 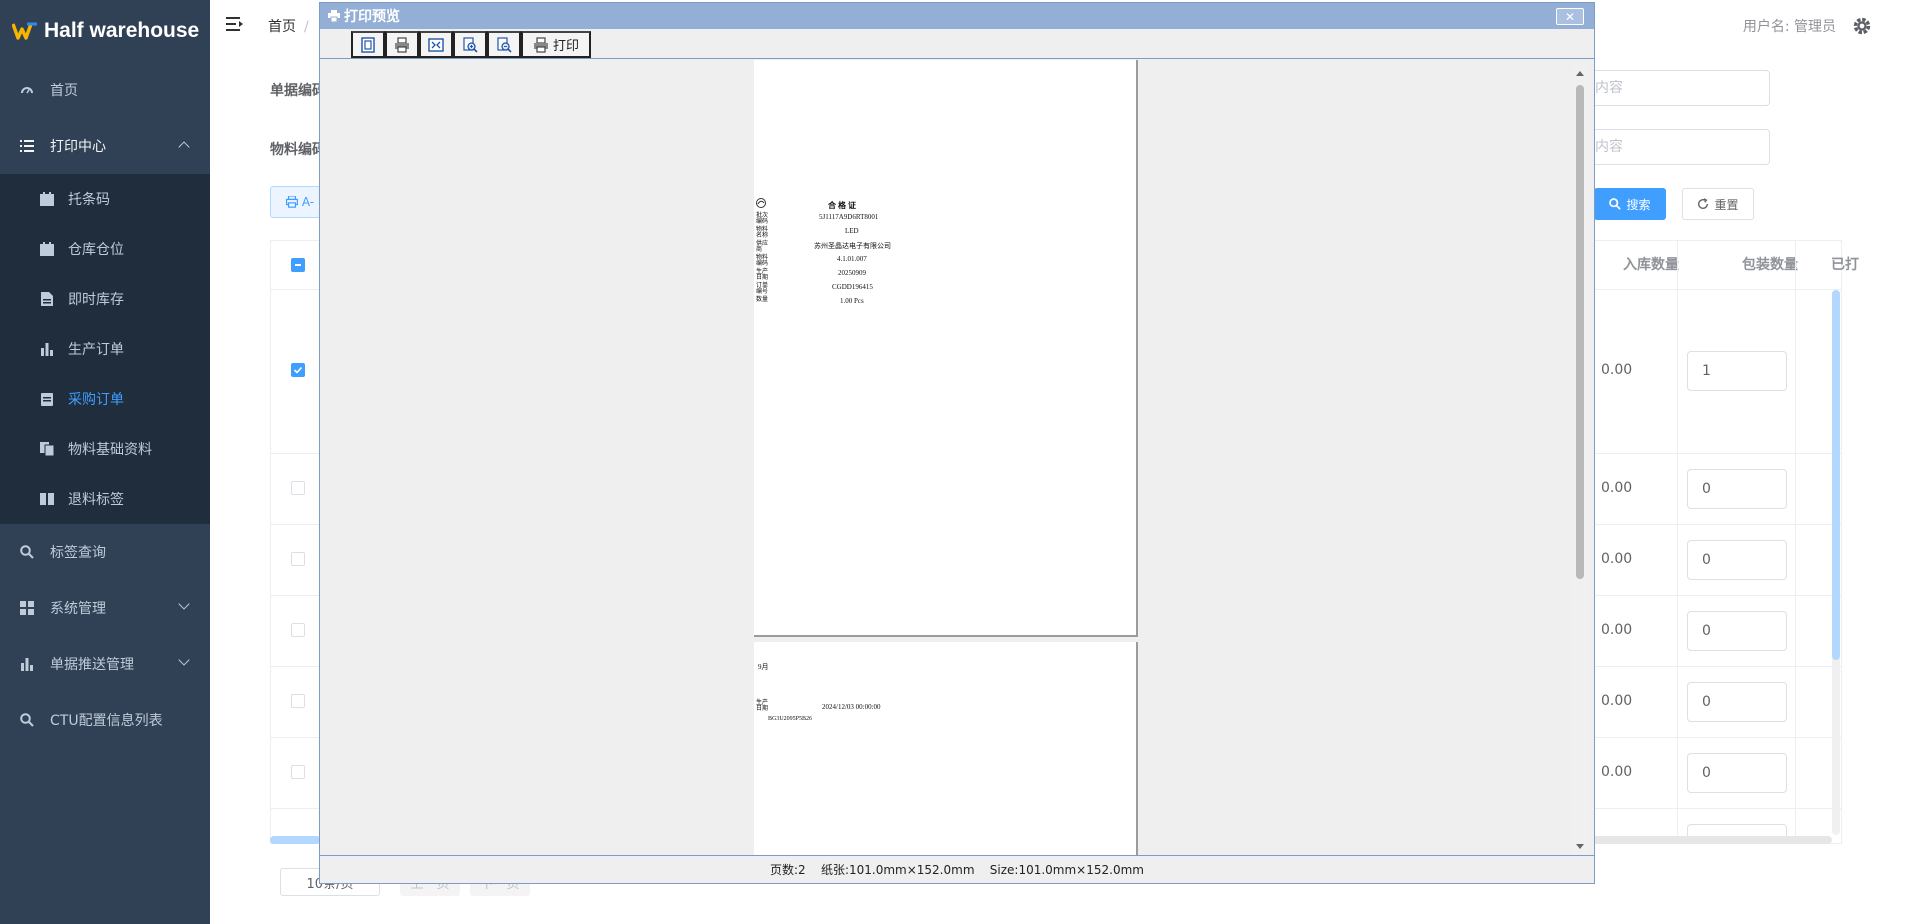 What do you see at coordinates (372, 17) in the screenshot?
I see `dialog-title: 打印预览` at bounding box center [372, 17].